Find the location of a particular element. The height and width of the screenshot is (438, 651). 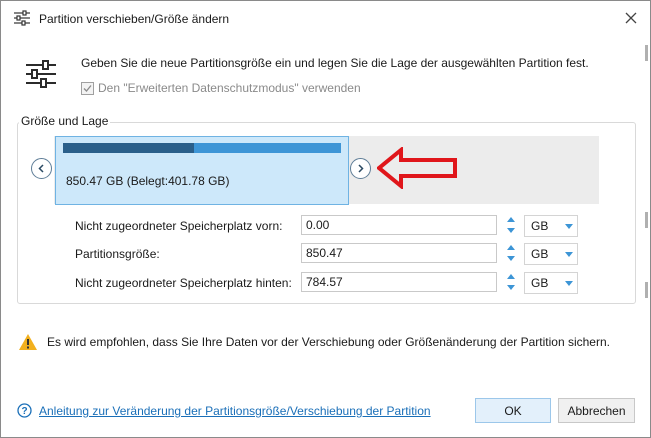

front-unallocated-unit-select: GB is located at coordinates (551, 226).